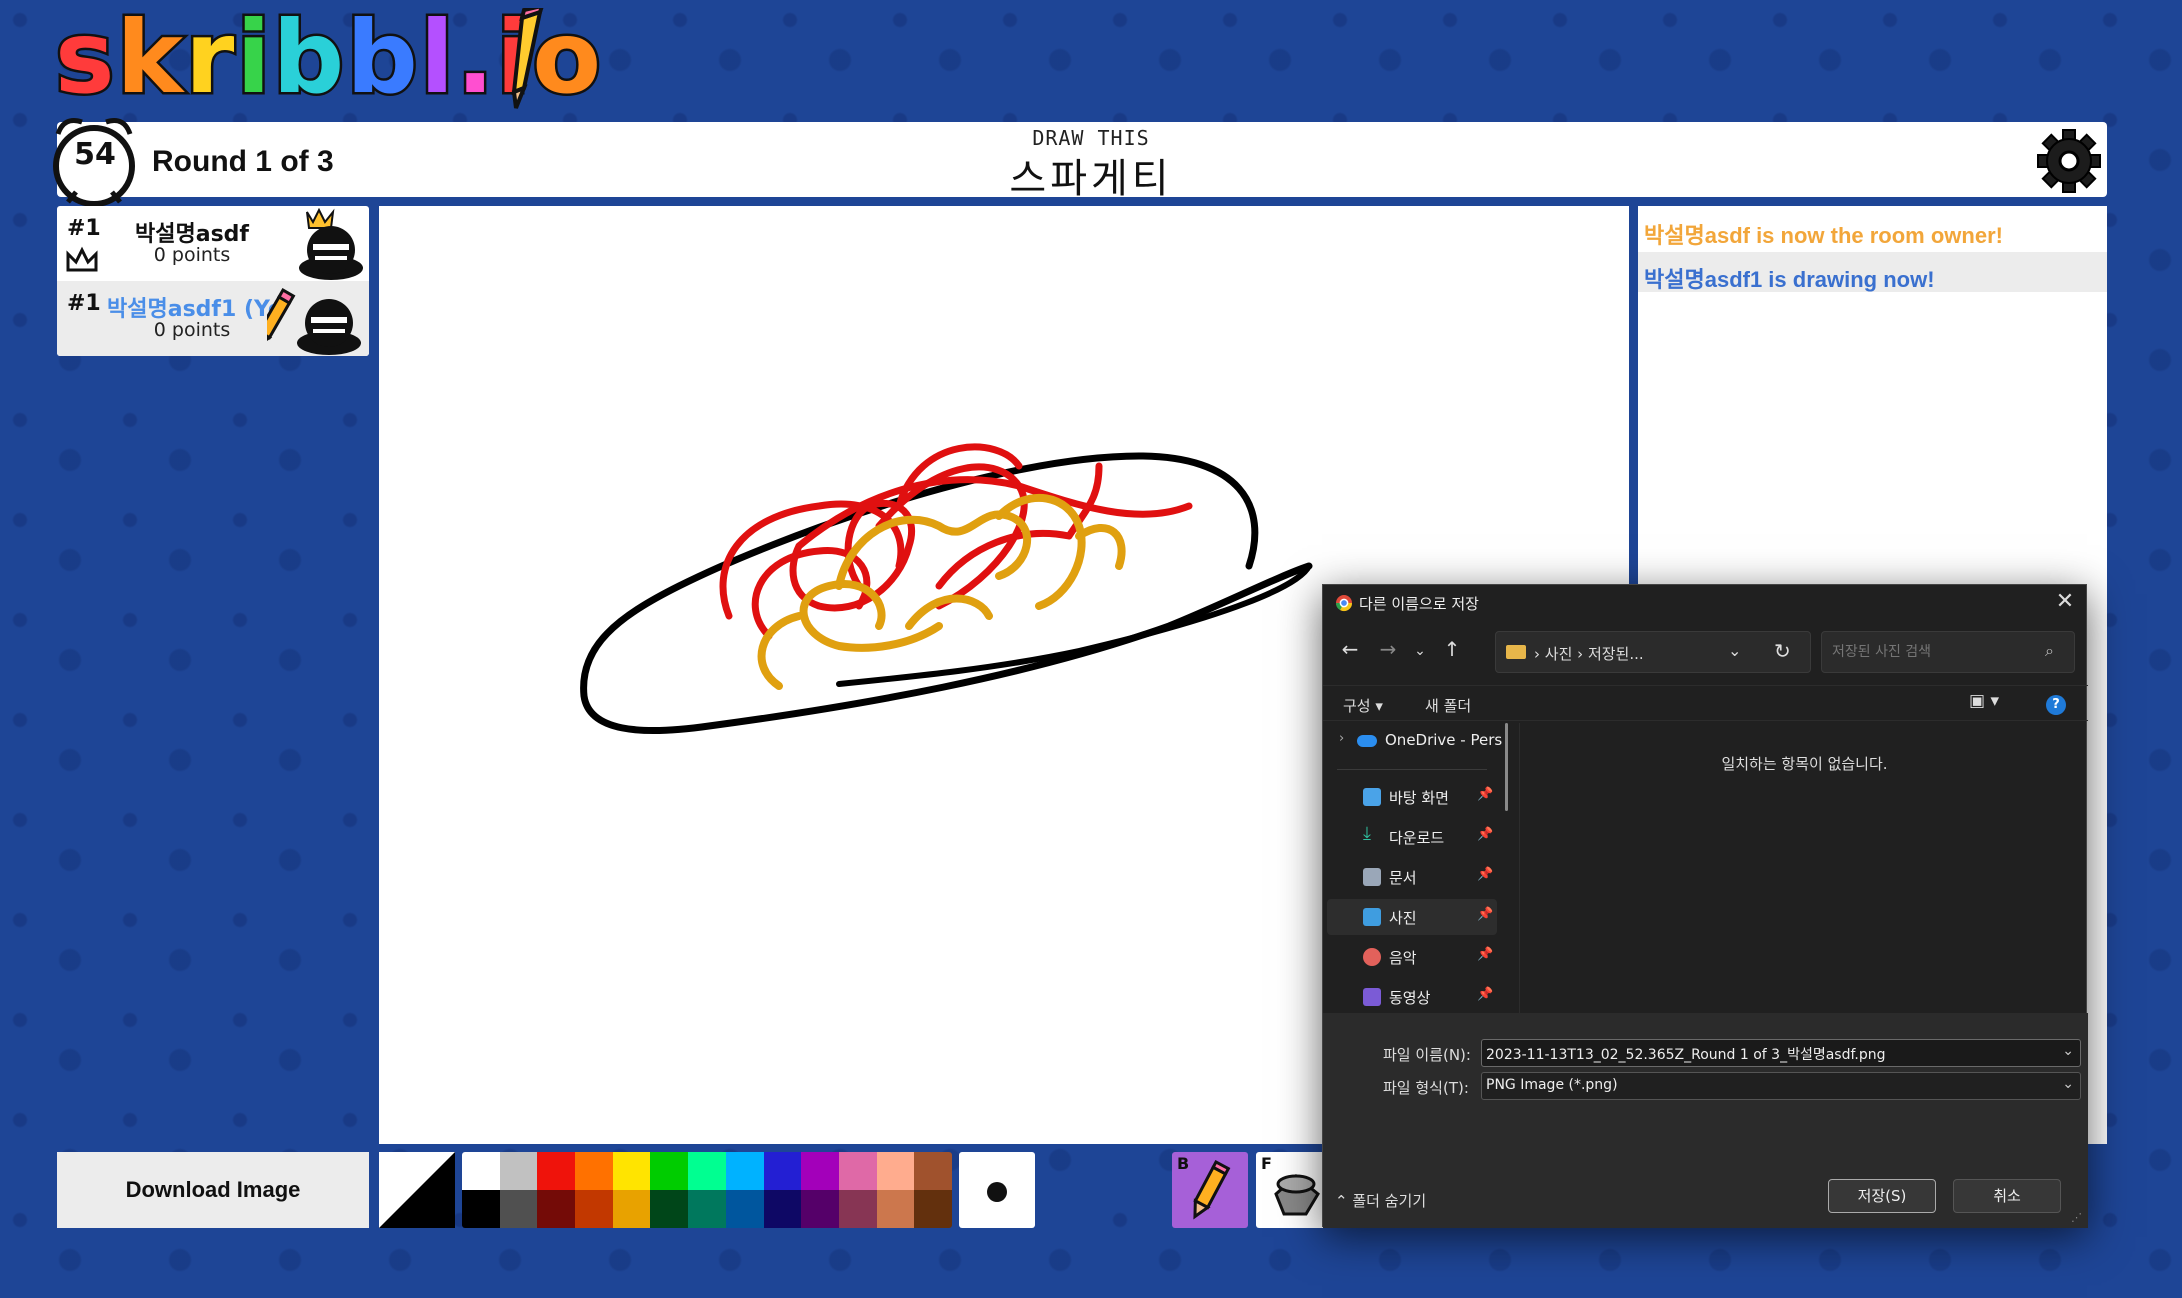  What do you see at coordinates (1350, 652) in the screenshot?
I see `back-arrow-icon: ←` at bounding box center [1350, 652].